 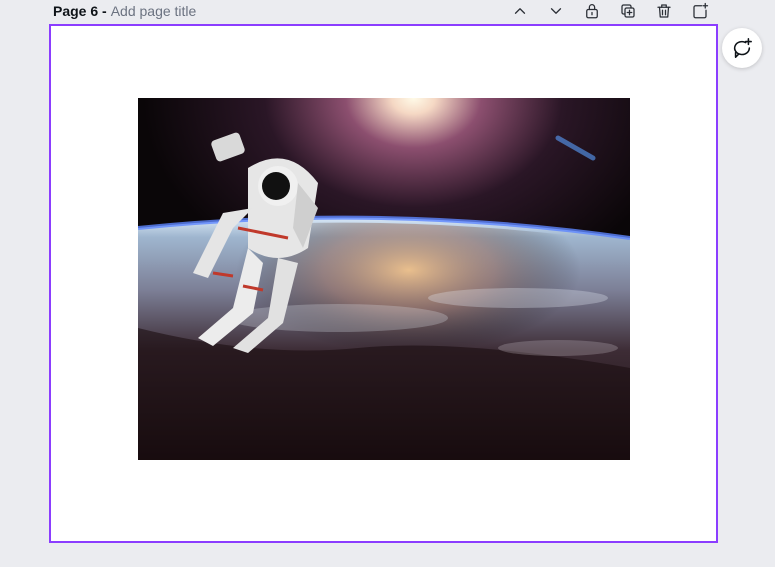 I want to click on move-page-down-button, so click(x=556, y=11).